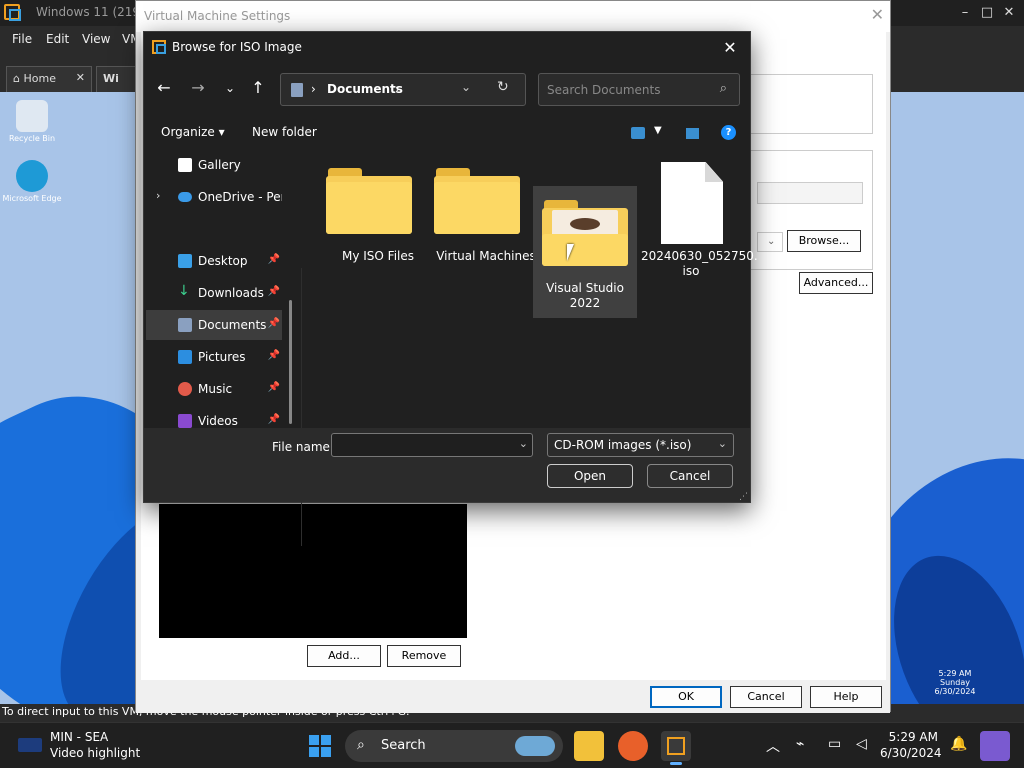 The height and width of the screenshot is (768, 1024). I want to click on settings-group-box, so click(810, 104).